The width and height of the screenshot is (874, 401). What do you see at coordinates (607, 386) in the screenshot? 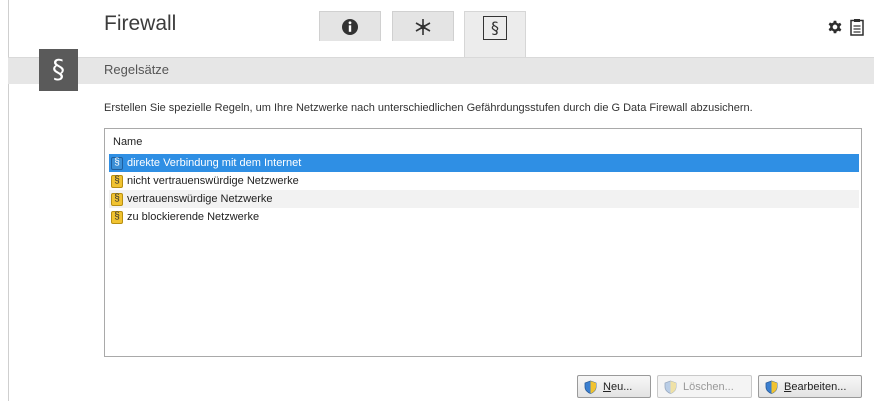
I see `new-button-mnemonic: N` at bounding box center [607, 386].